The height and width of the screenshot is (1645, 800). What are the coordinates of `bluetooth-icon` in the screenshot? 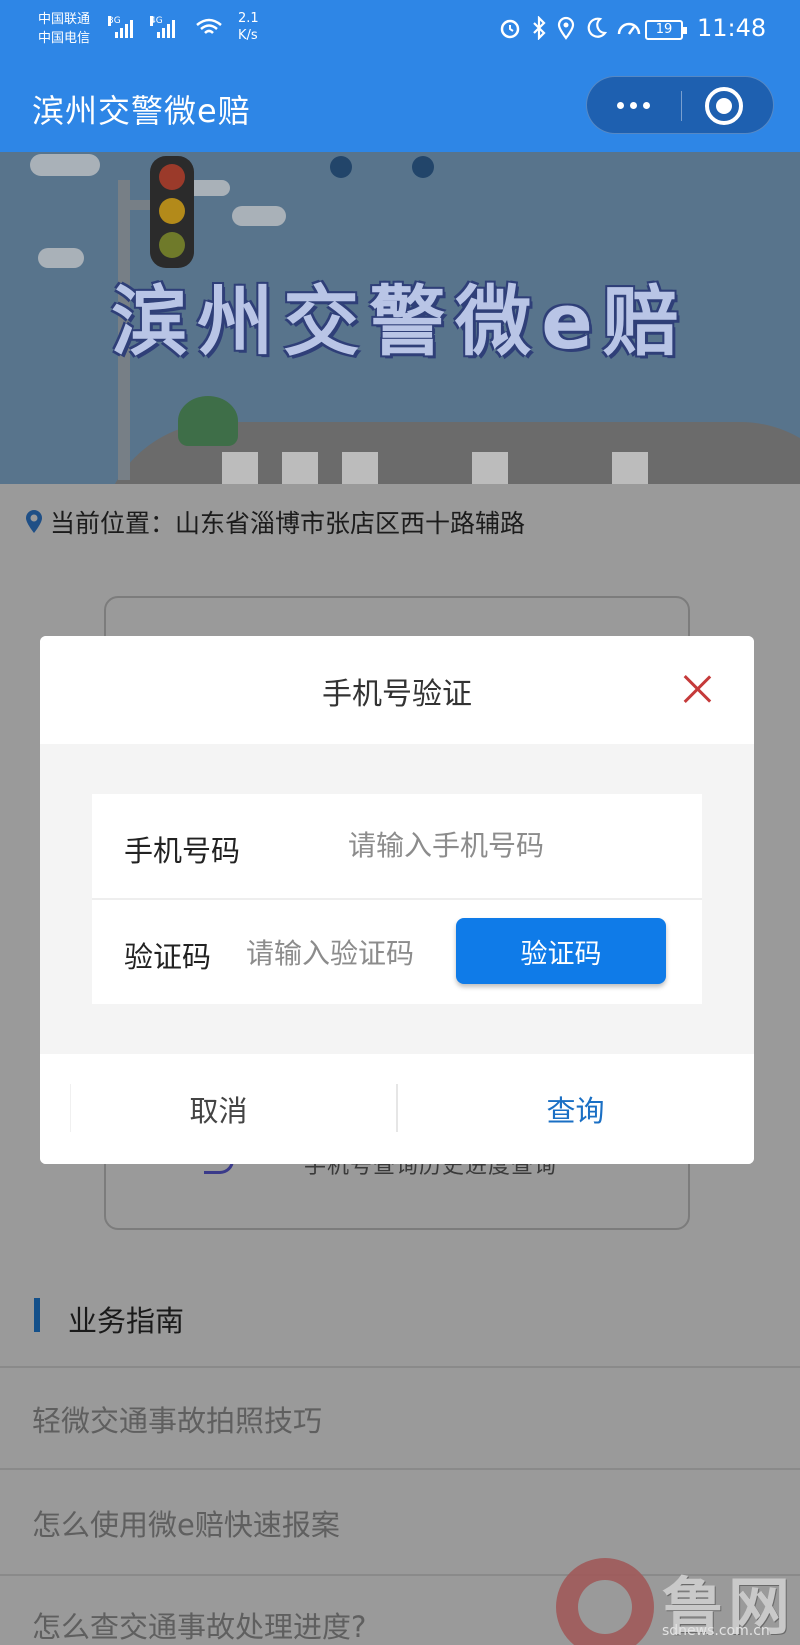 It's located at (539, 28).